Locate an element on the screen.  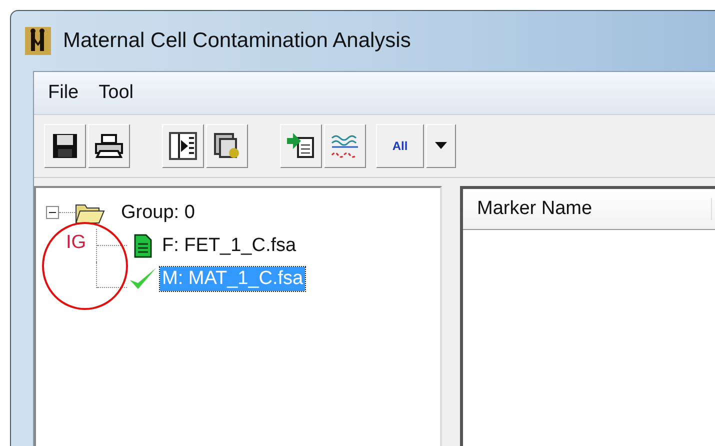
caret-icon is located at coordinates (441, 146).